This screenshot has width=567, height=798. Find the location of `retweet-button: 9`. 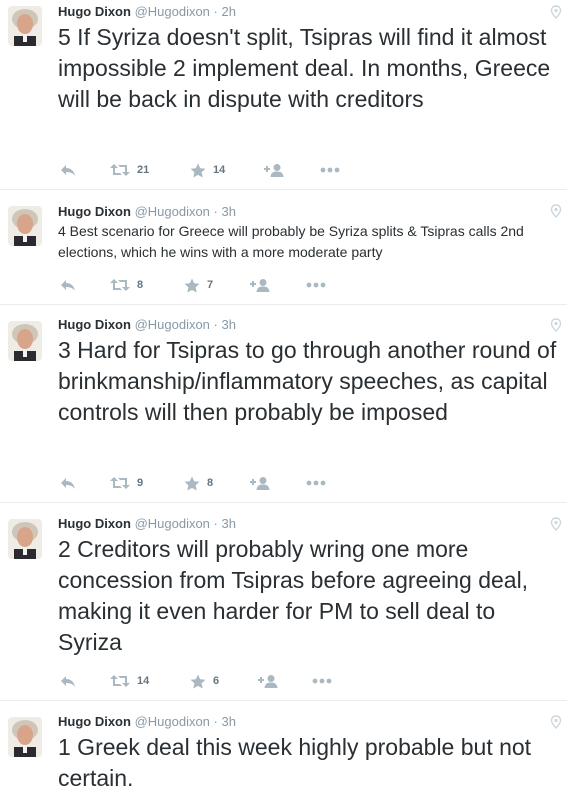

retweet-button: 9 is located at coordinates (126, 483).